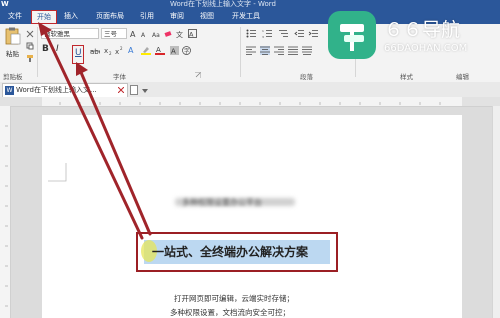 The image size is (500, 318). I want to click on arrow-to-underline-button, so click(115, 152).